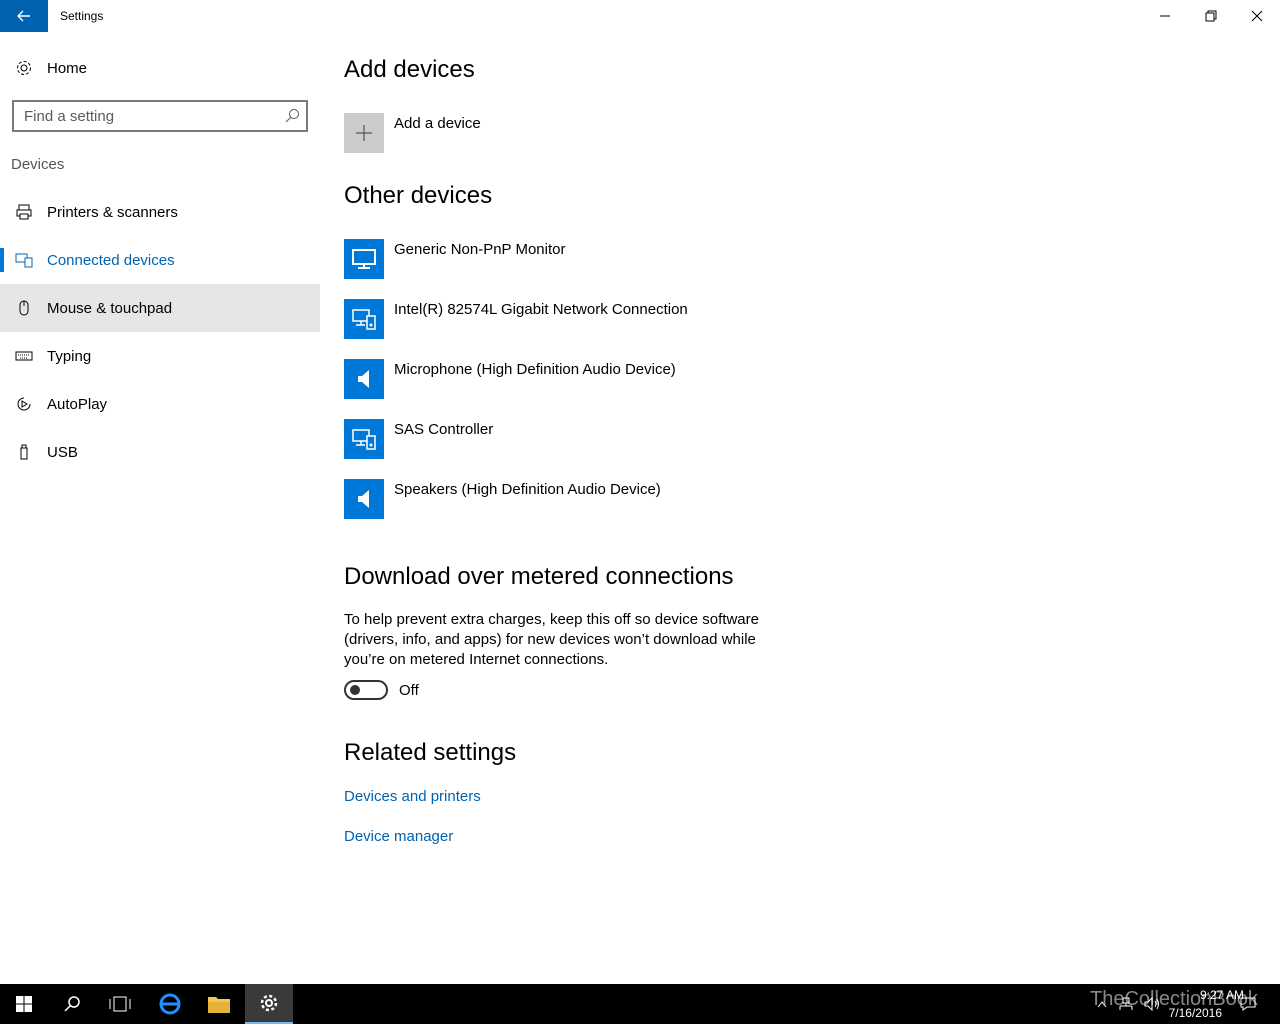 The image size is (1280, 1024). I want to click on window-title: Settings, so click(82, 16).